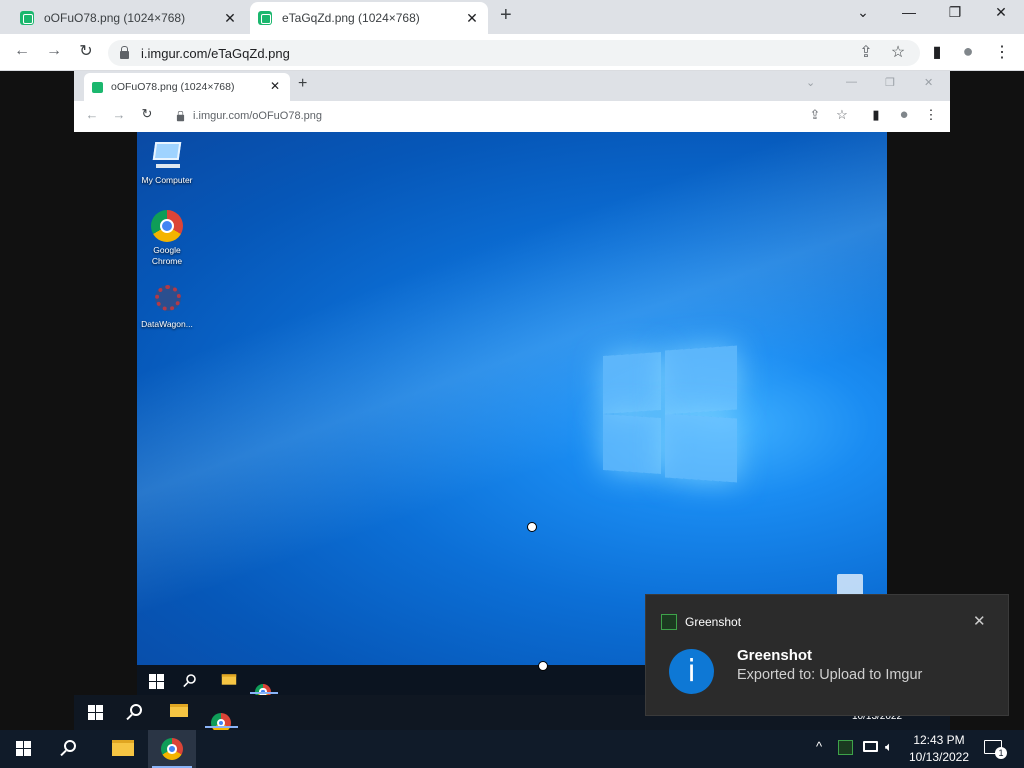 The height and width of the screenshot is (768, 1024). I want to click on tab-search-button: ⌄, so click(863, 12).